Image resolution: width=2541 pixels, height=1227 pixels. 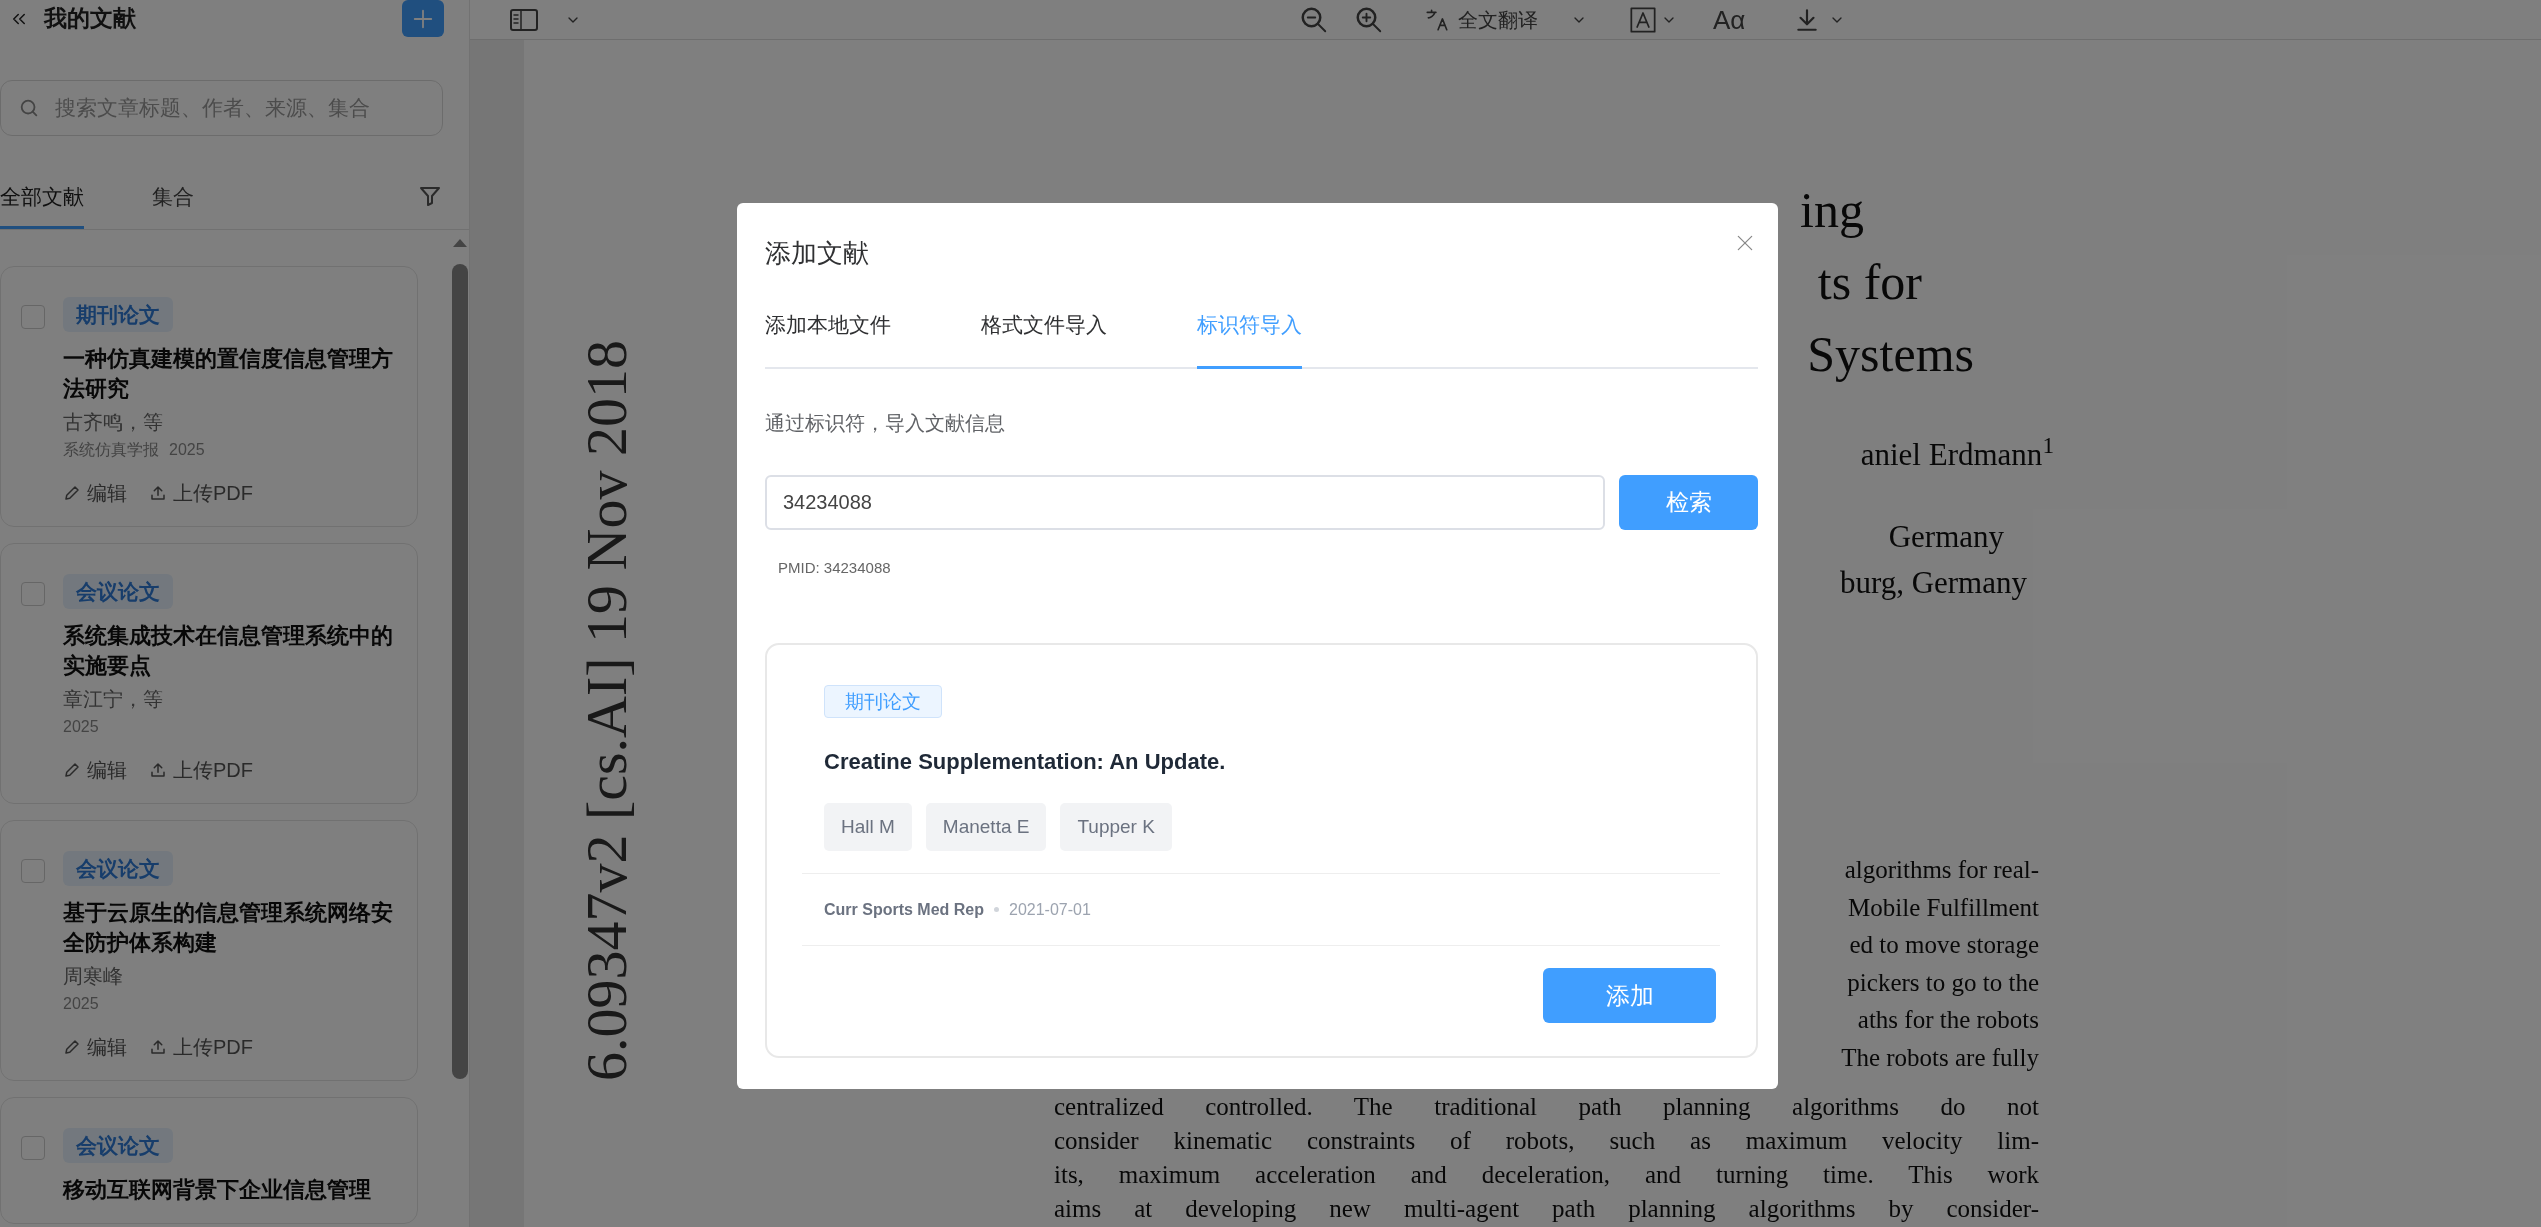 What do you see at coordinates (1546, 1209) in the screenshot?
I see `abstract-line: aims at developing new multi-agent path planning algorithms by consider-` at bounding box center [1546, 1209].